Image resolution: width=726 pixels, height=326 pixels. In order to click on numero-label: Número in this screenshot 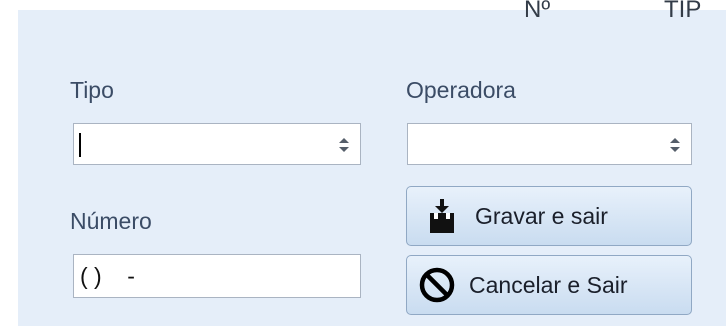, I will do `click(111, 221)`.